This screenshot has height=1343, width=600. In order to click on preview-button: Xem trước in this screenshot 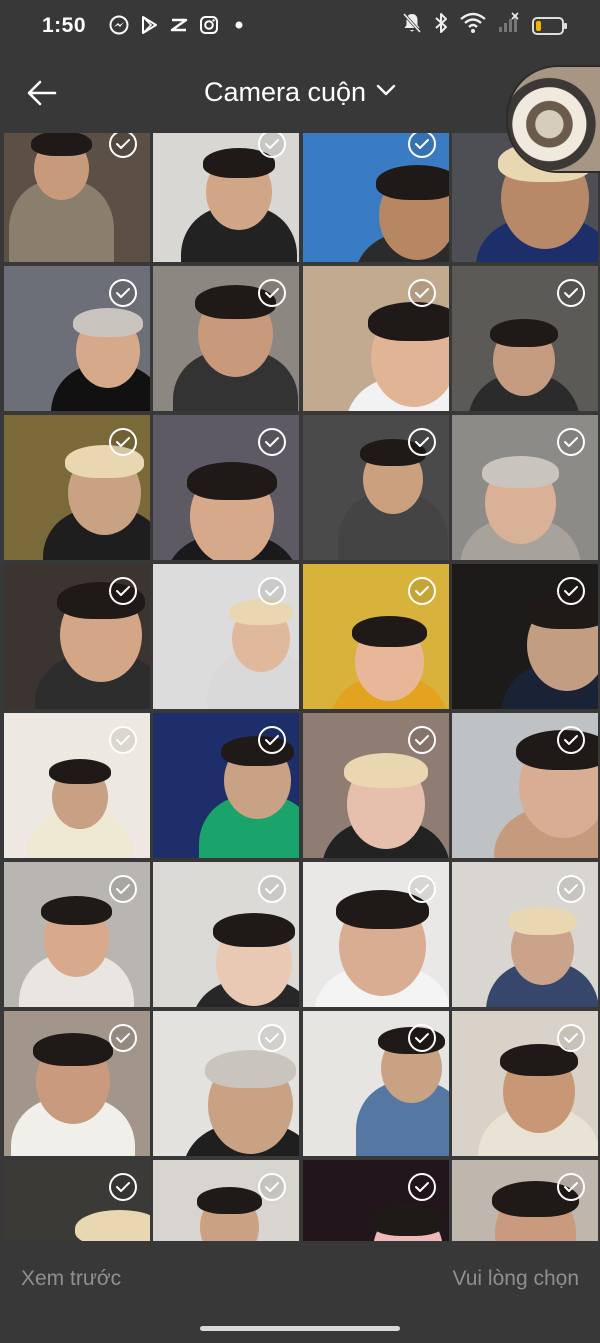, I will do `click(71, 1279)`.